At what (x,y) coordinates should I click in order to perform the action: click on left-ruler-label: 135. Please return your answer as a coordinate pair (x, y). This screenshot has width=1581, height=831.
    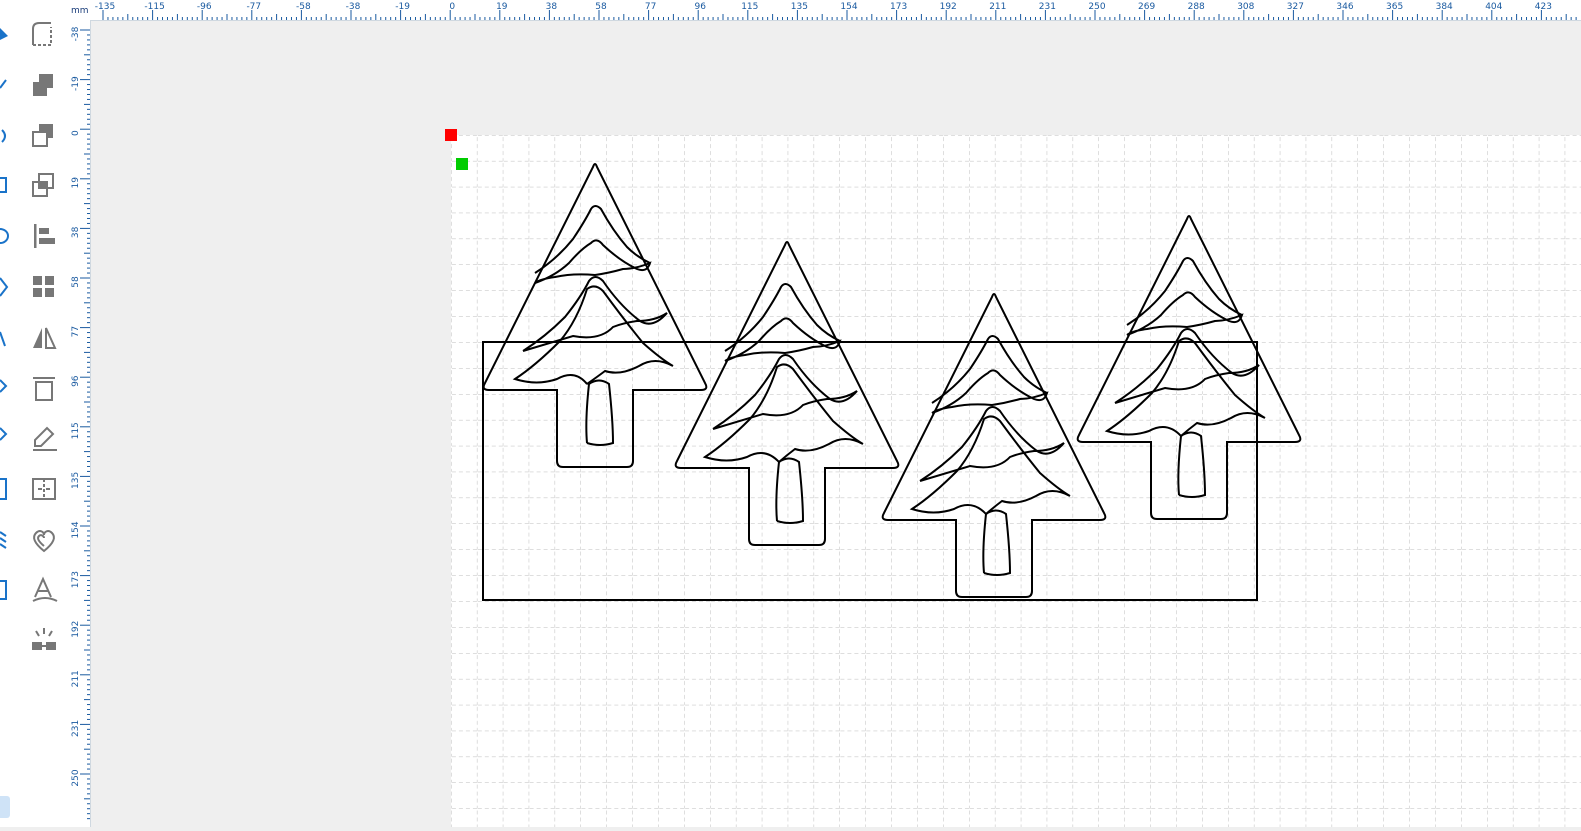
    Looking at the image, I should click on (76, 480).